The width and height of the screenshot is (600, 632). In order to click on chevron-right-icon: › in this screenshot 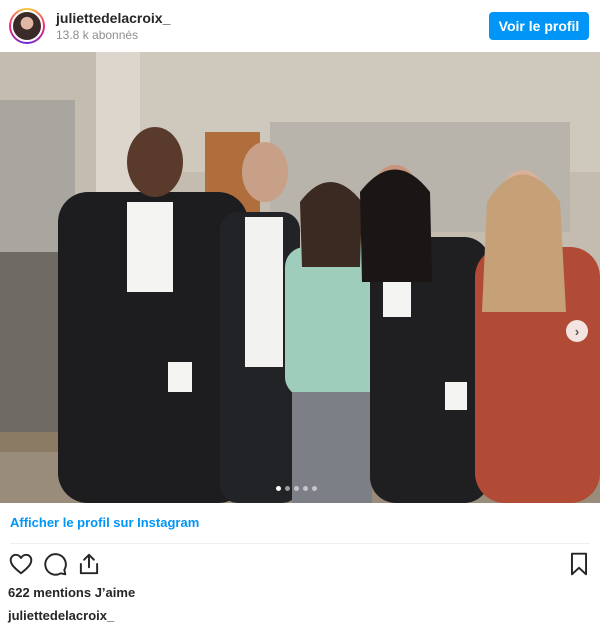, I will do `click(577, 331)`.